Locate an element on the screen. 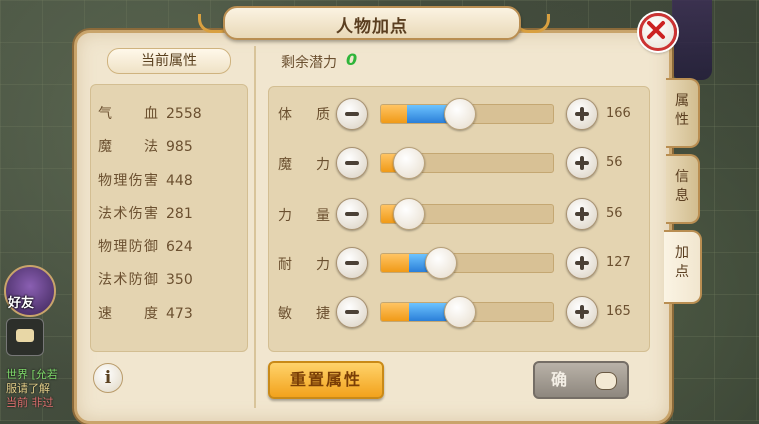 The height and width of the screenshot is (424, 759). current-attributes-header: 当前属性 is located at coordinates (169, 61).